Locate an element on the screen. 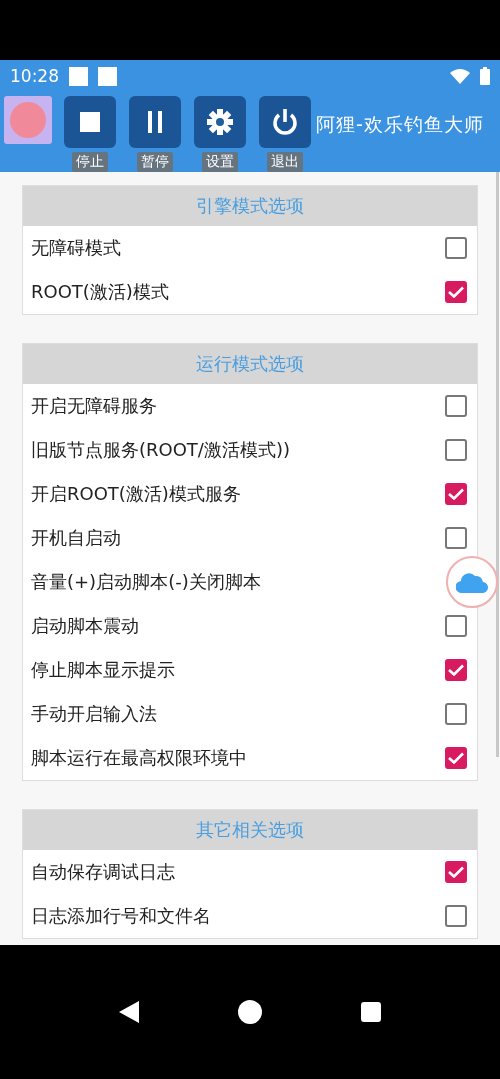  battery-icon is located at coordinates (485, 76).